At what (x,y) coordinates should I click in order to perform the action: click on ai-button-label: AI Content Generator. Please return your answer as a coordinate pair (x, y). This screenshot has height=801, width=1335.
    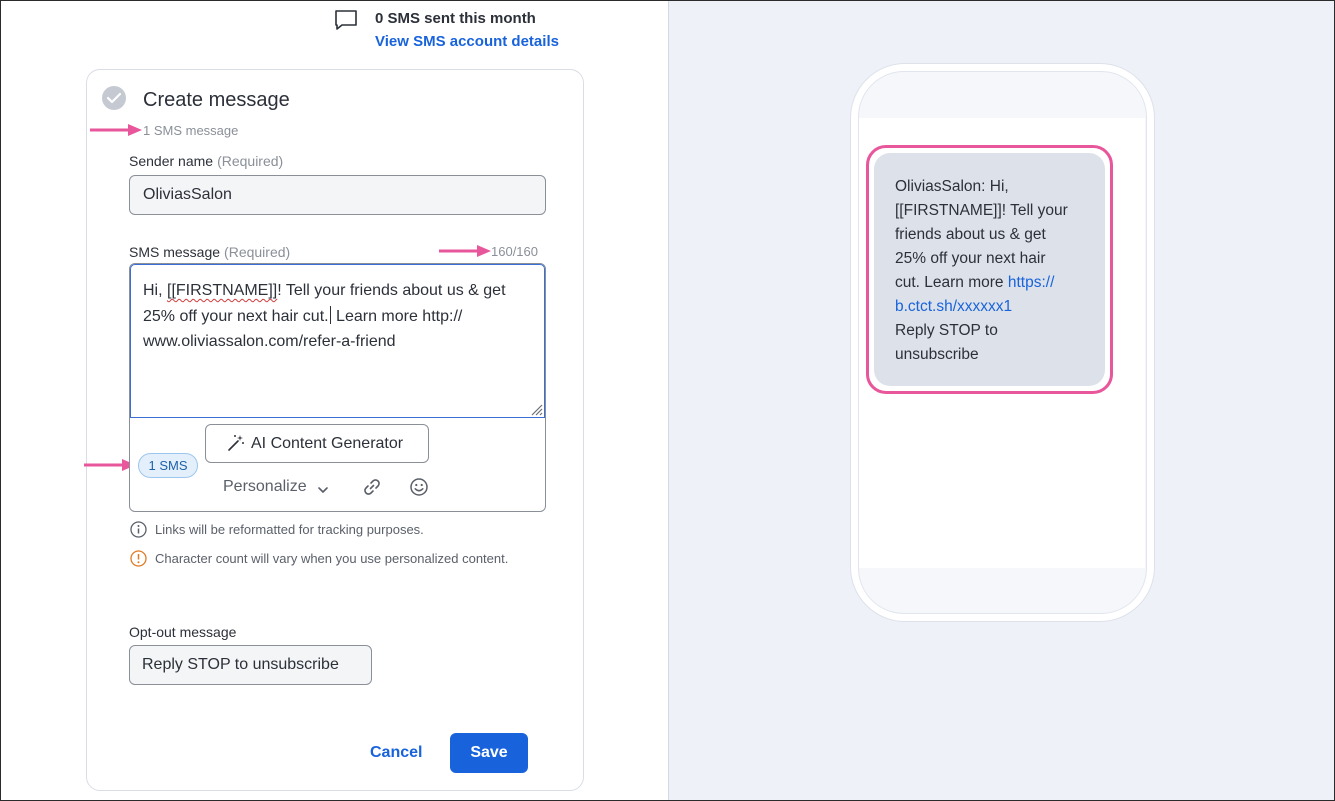
    Looking at the image, I should click on (327, 443).